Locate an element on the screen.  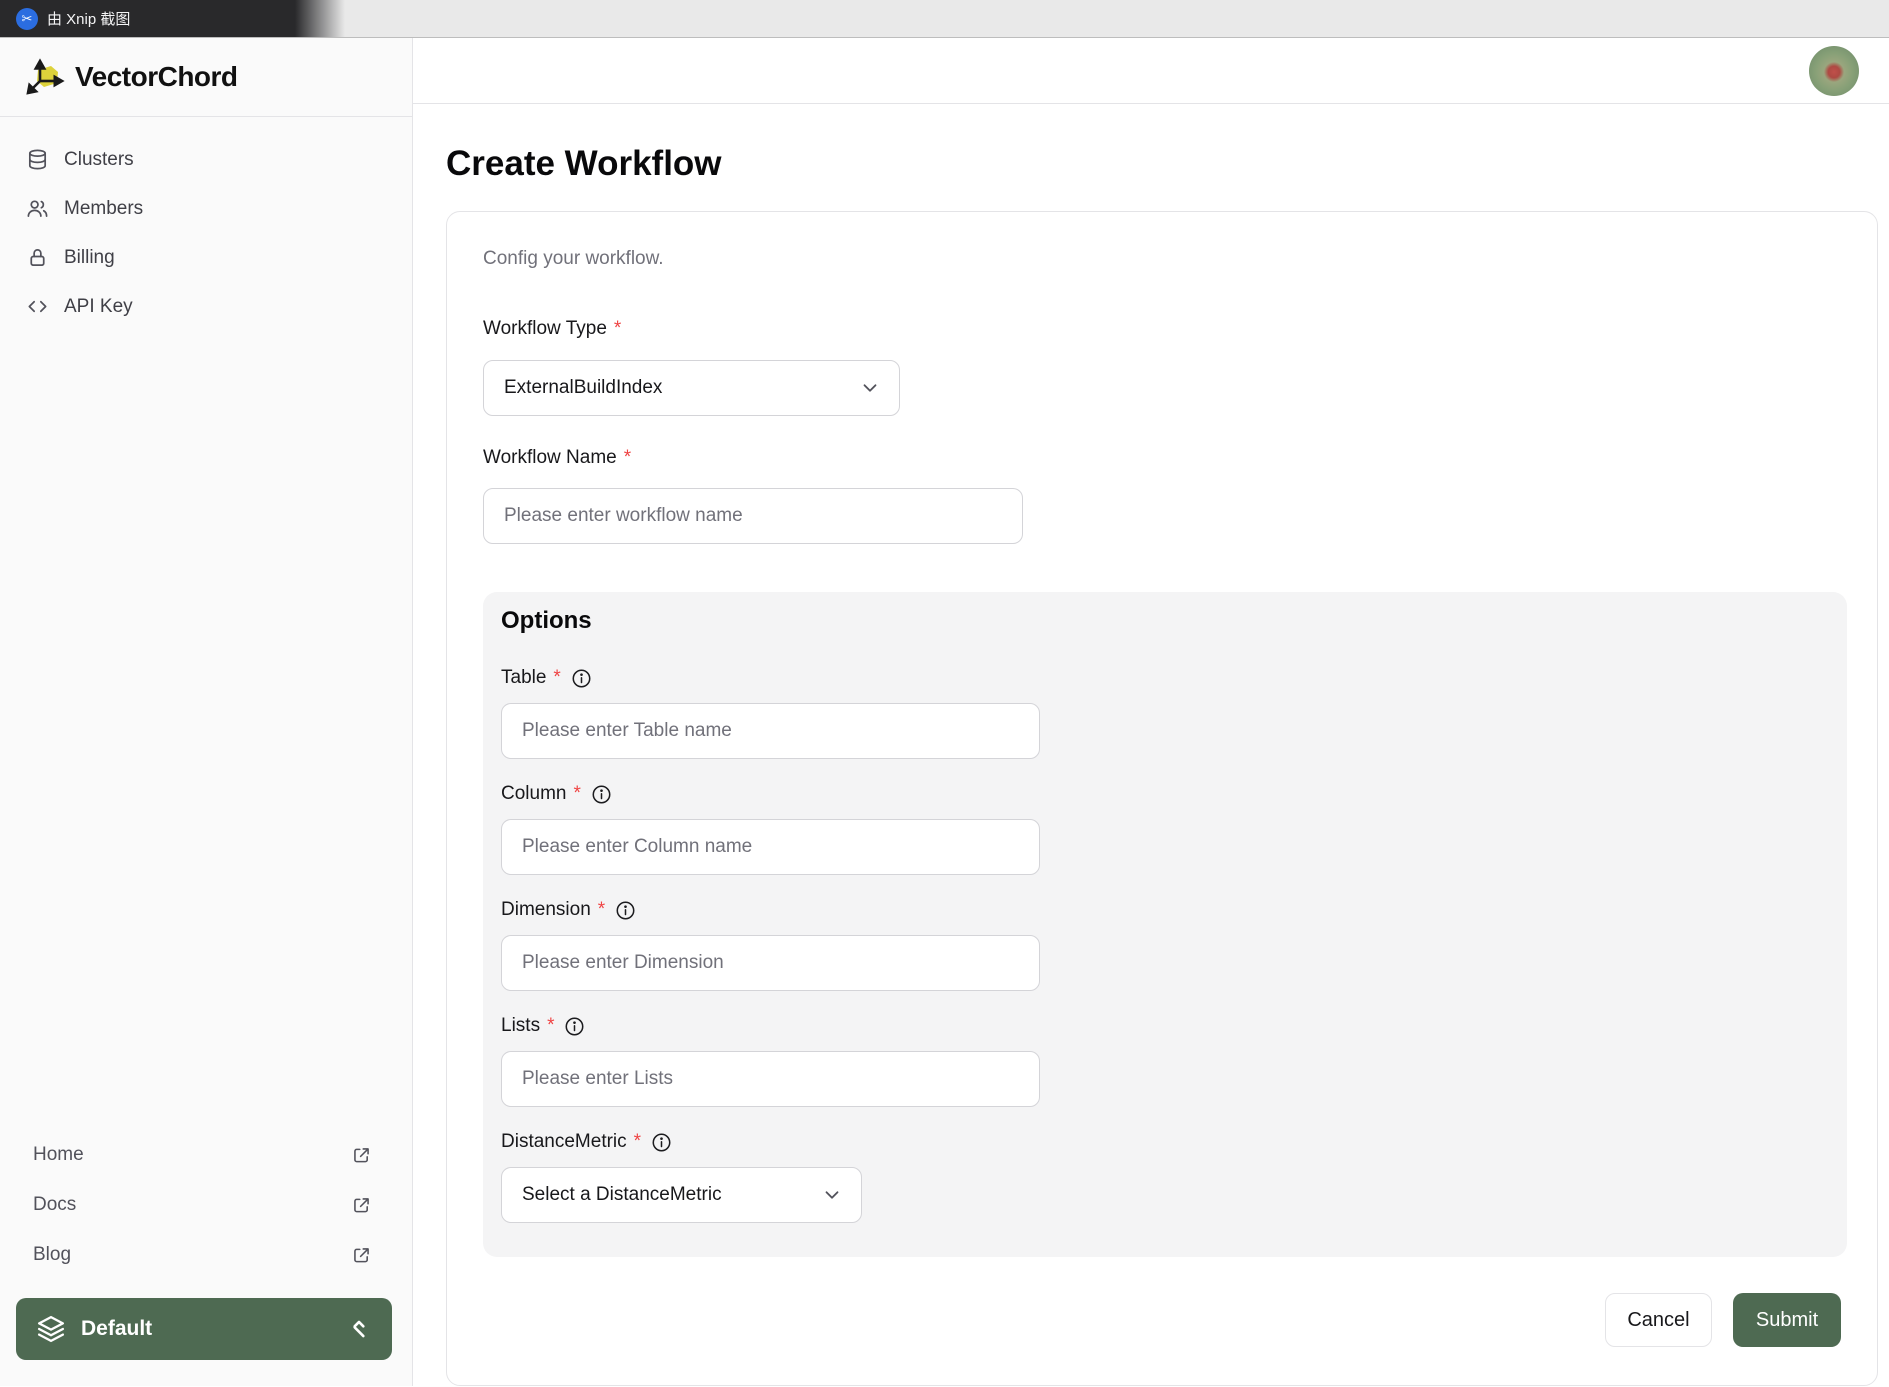
brand-name: VectorChord is located at coordinates (156, 76).